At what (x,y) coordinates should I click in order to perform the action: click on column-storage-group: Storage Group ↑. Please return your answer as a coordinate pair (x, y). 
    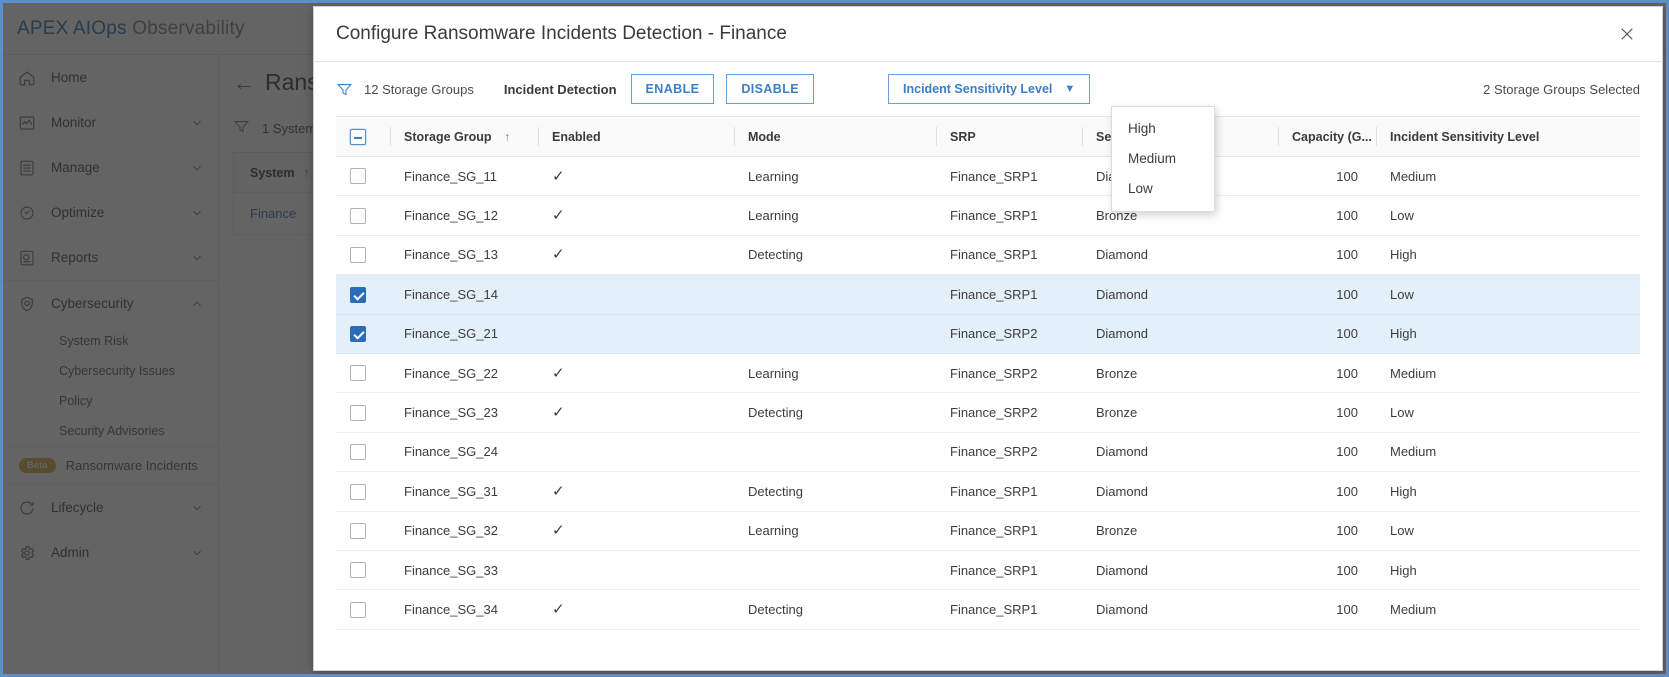
    Looking at the image, I should click on (464, 136).